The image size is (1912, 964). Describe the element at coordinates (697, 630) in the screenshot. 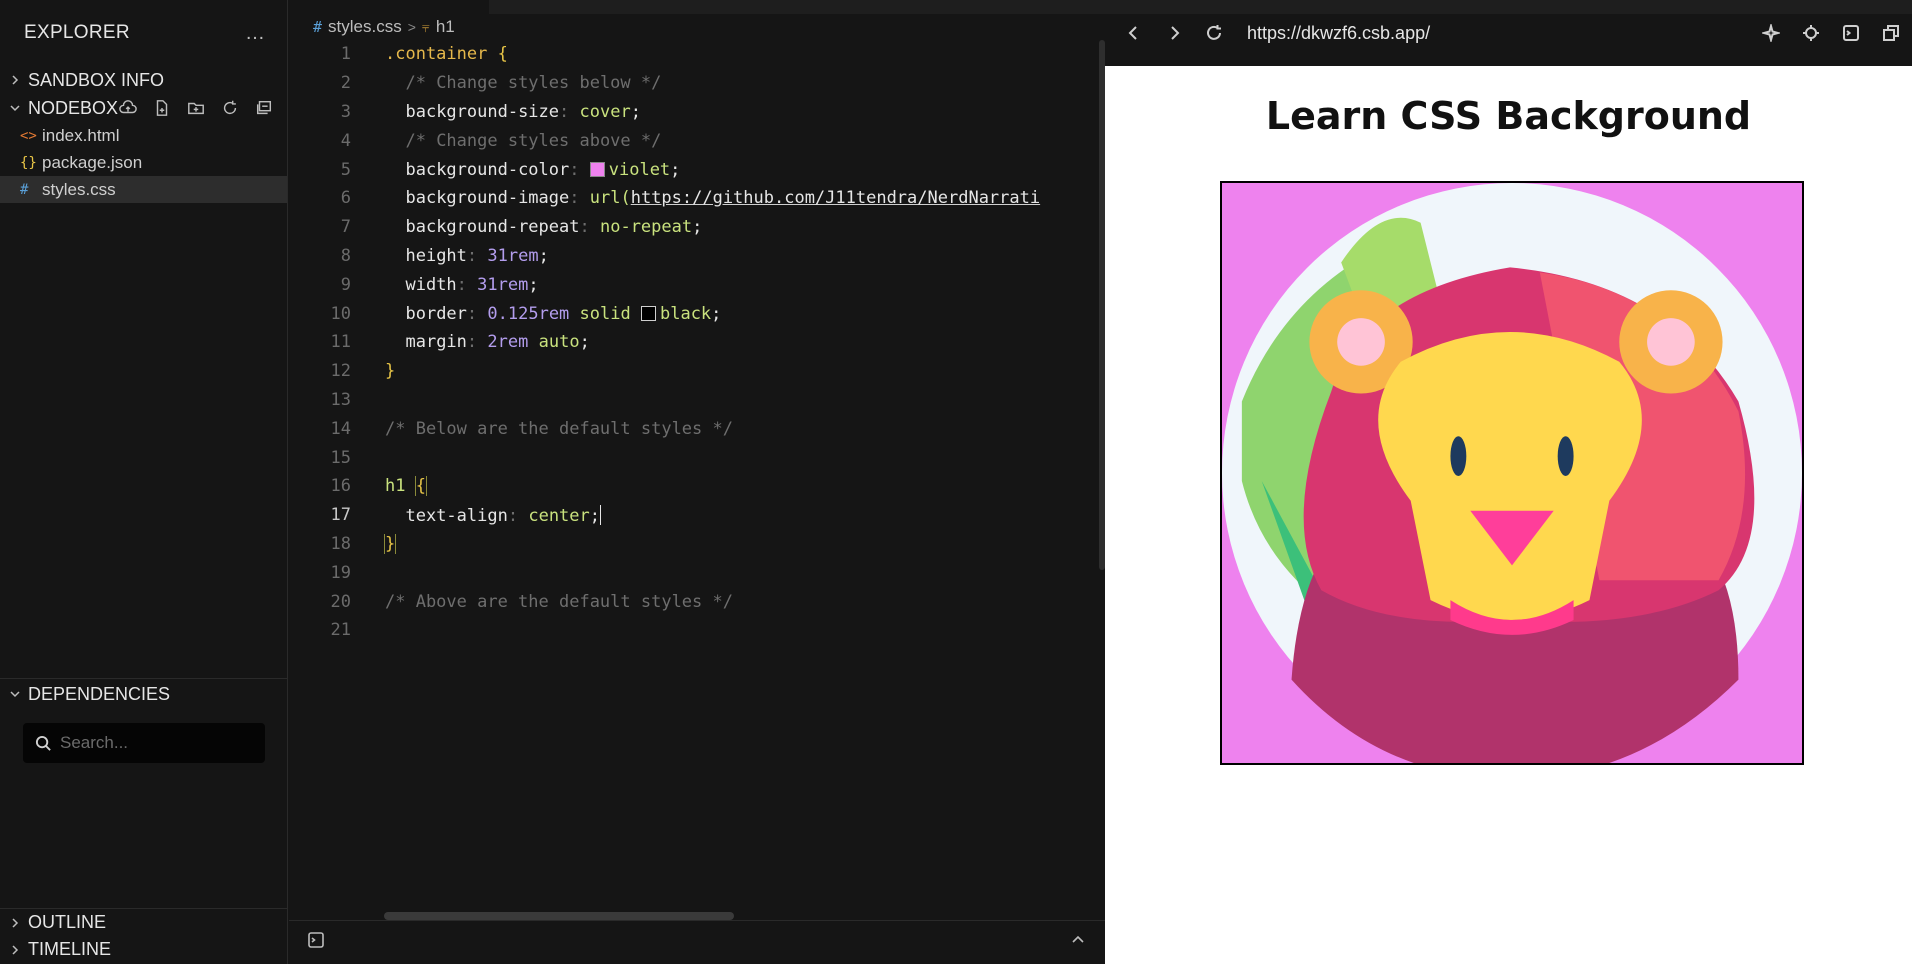

I see `code-line: 21` at that location.